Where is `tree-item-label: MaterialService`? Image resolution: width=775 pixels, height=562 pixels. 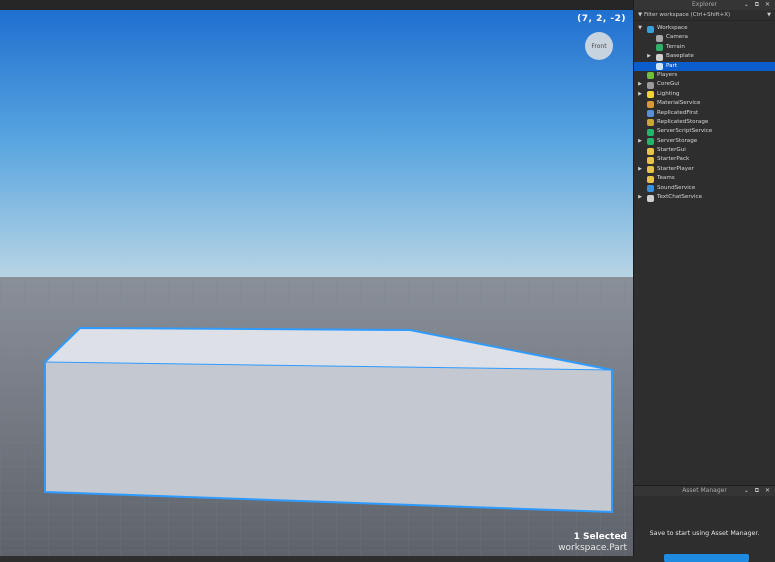
tree-item-label: MaterialService is located at coordinates (679, 103).